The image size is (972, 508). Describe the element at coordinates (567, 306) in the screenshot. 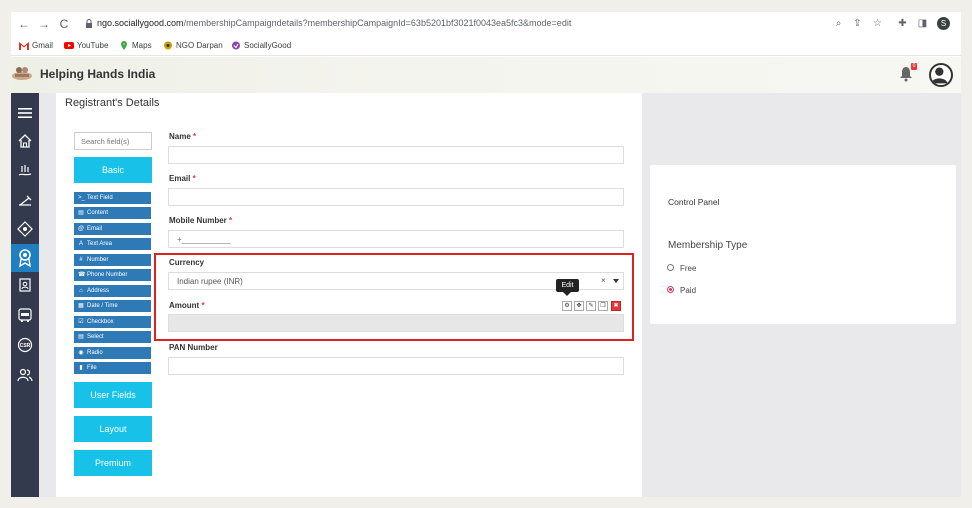

I see `settings-gear-icon: ⚙` at that location.